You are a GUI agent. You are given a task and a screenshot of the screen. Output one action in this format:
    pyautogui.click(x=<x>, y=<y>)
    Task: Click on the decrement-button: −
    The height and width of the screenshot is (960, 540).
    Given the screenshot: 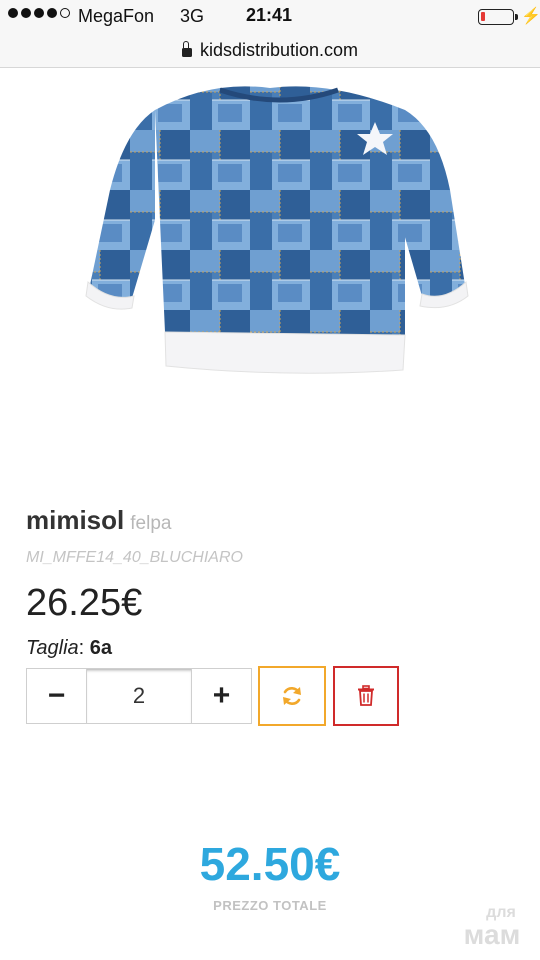 What is the action you would take?
    pyautogui.click(x=56, y=696)
    